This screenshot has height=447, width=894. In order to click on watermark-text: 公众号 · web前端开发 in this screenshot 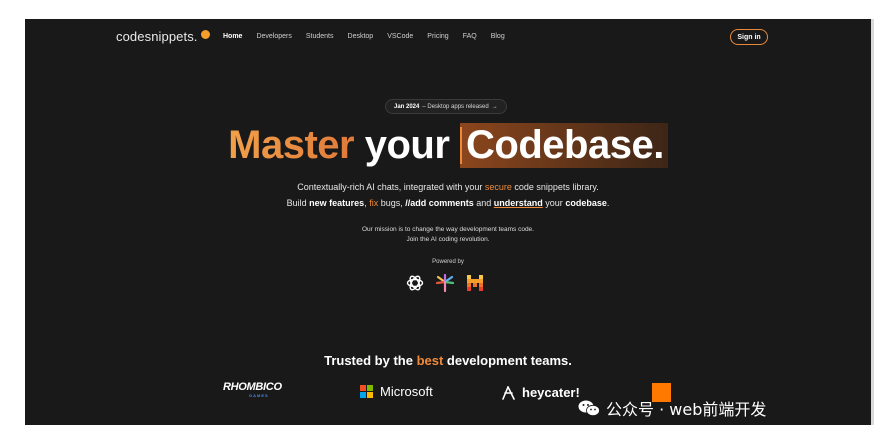, I will do `click(686, 409)`.